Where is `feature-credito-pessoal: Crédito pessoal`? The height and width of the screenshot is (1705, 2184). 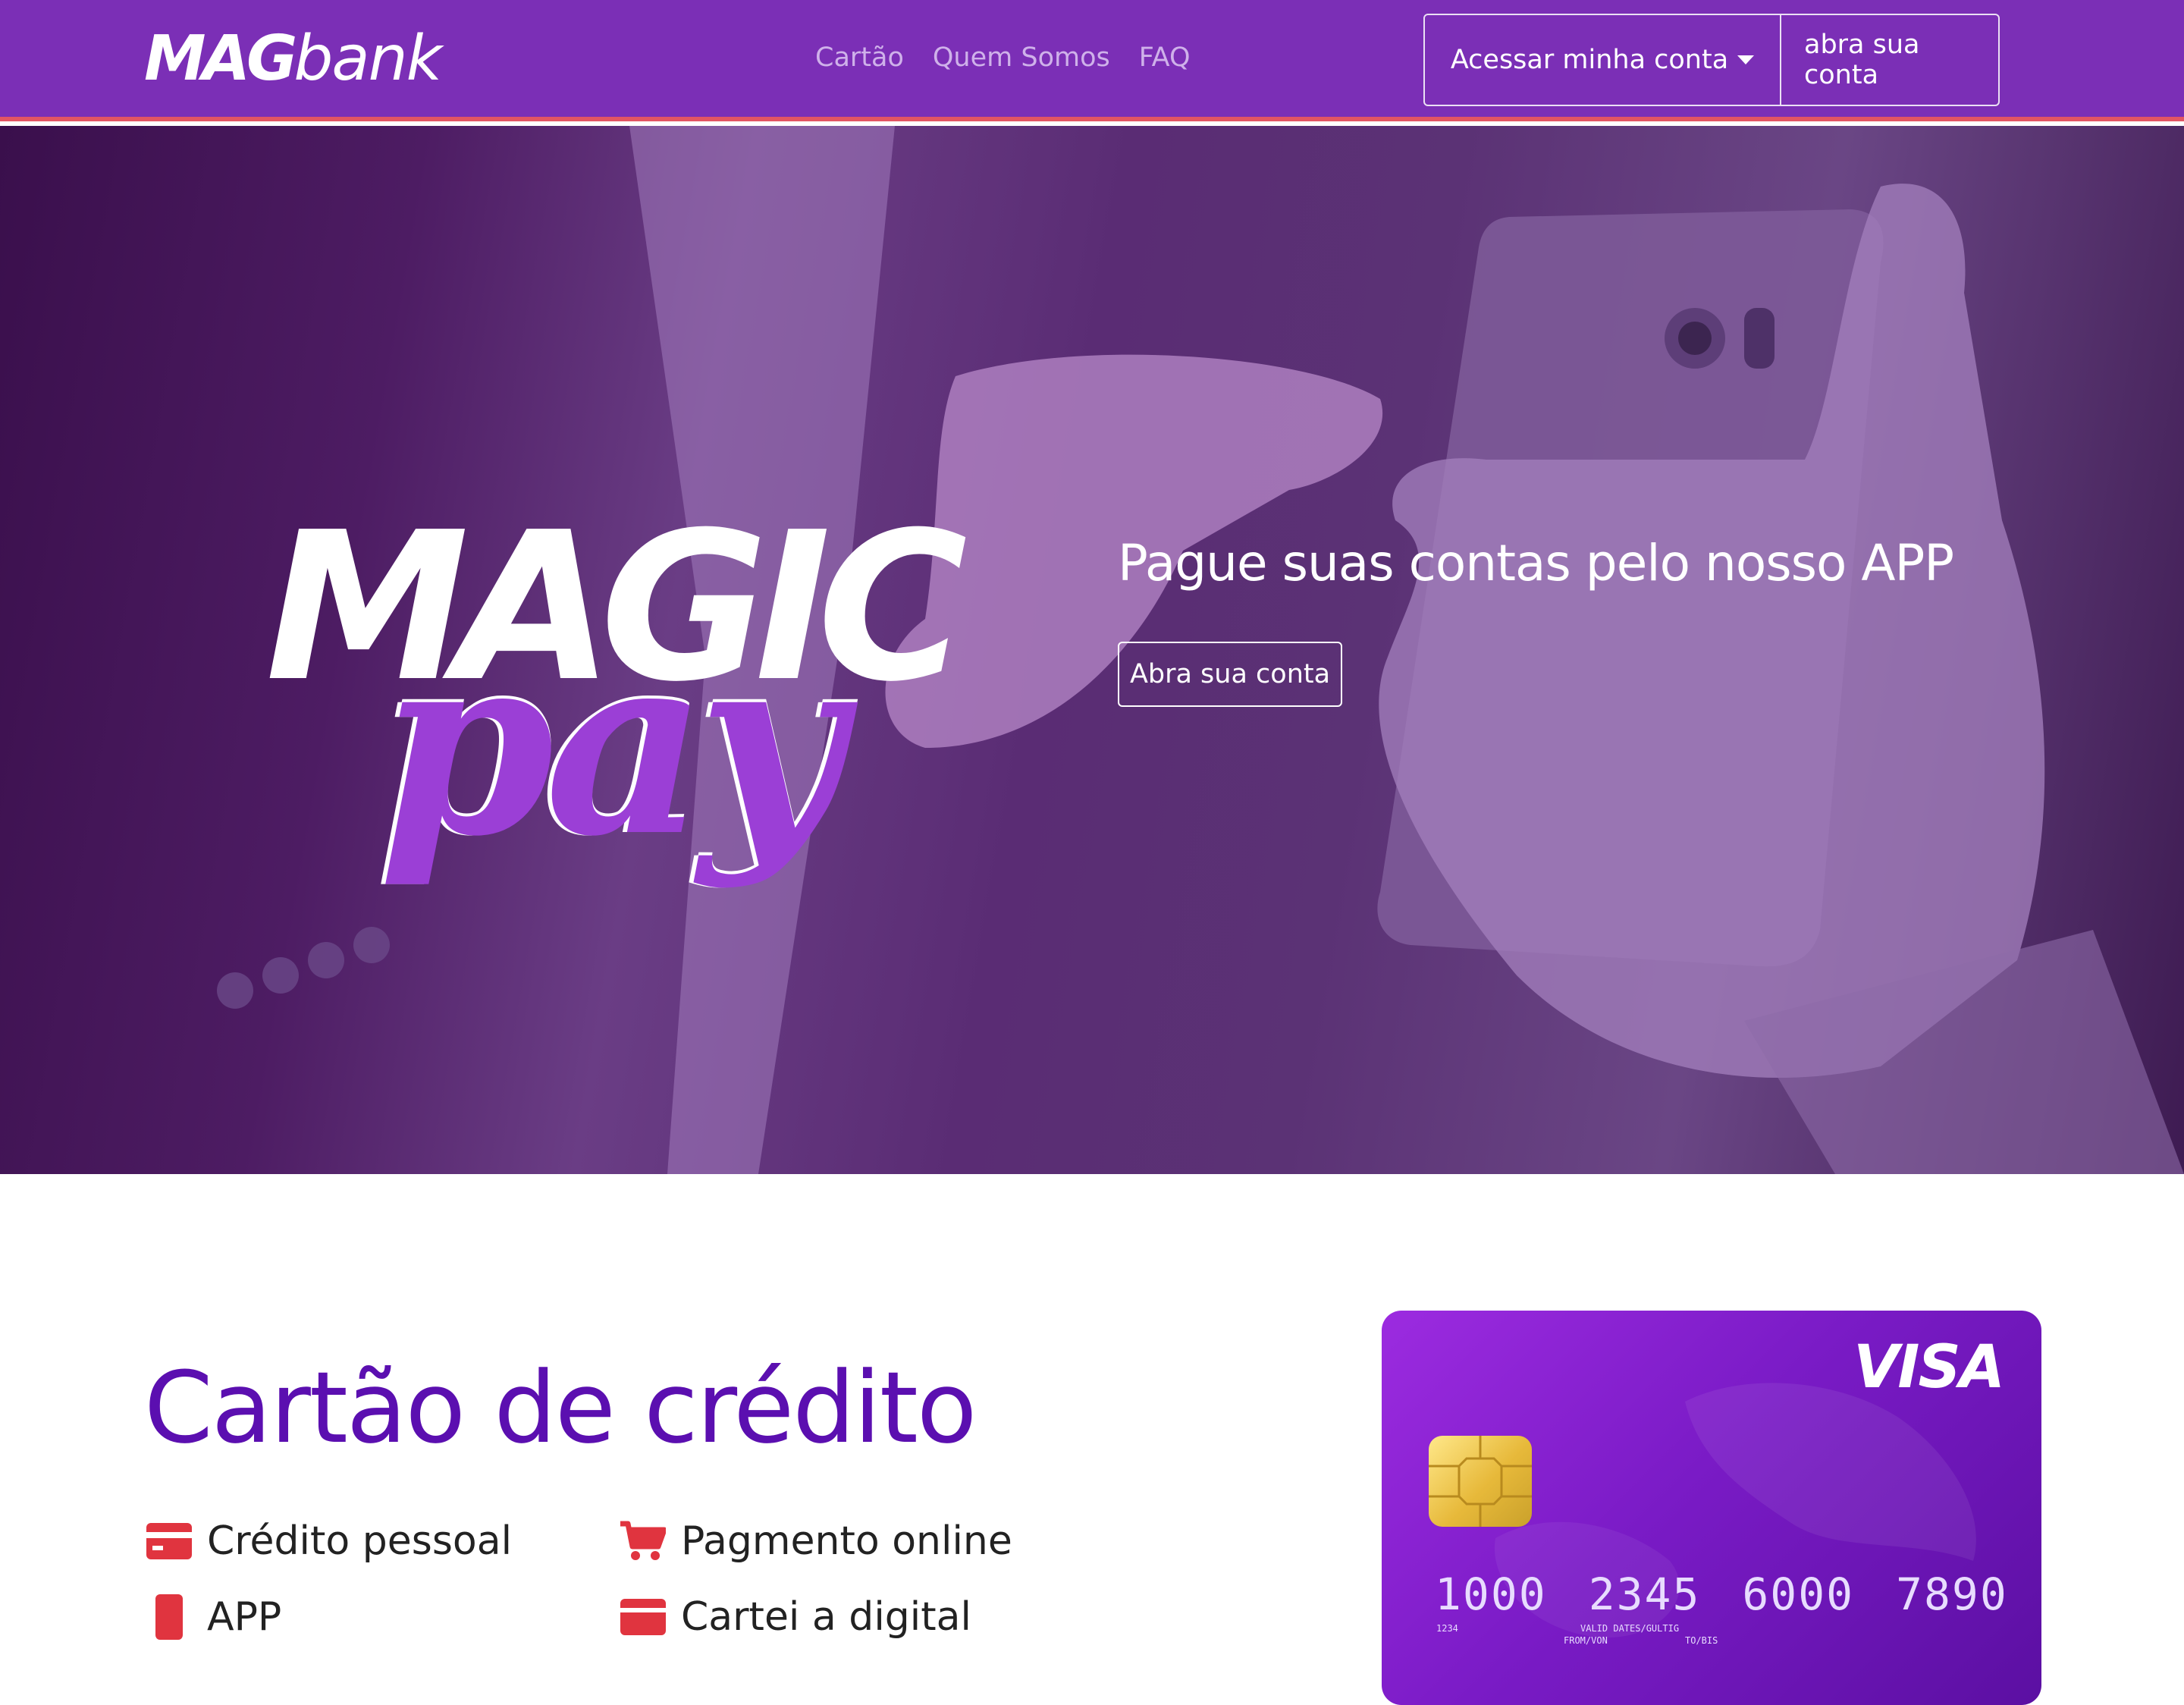 feature-credito-pessoal: Crédito pessoal is located at coordinates (329, 1541).